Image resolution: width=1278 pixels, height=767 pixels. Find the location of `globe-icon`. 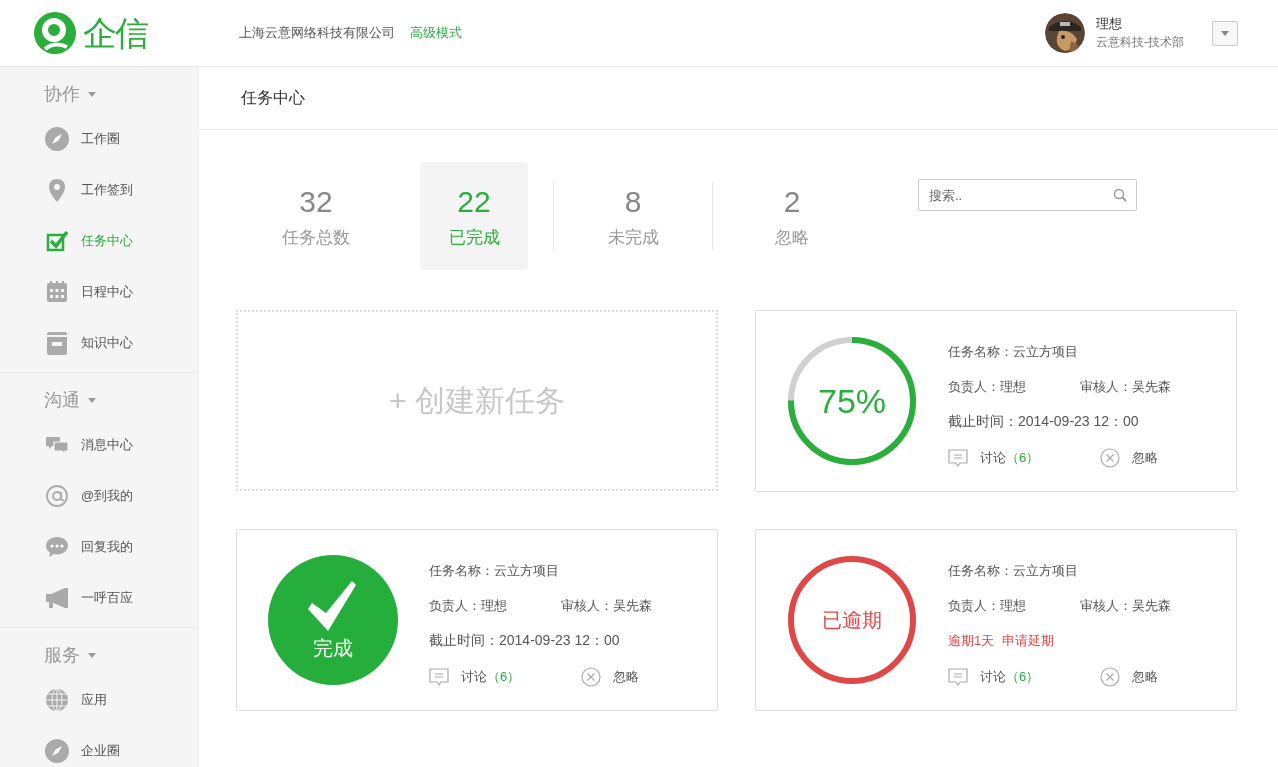

globe-icon is located at coordinates (57, 699).